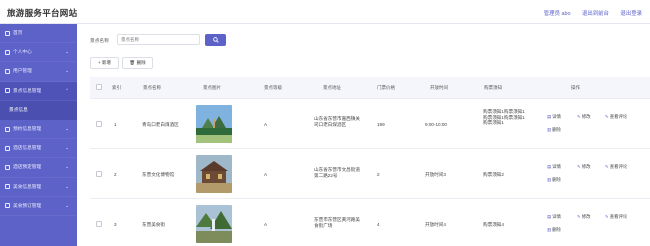  Describe the element at coordinates (273, 88) in the screenshot. I see `col-level: 景点等级` at that location.